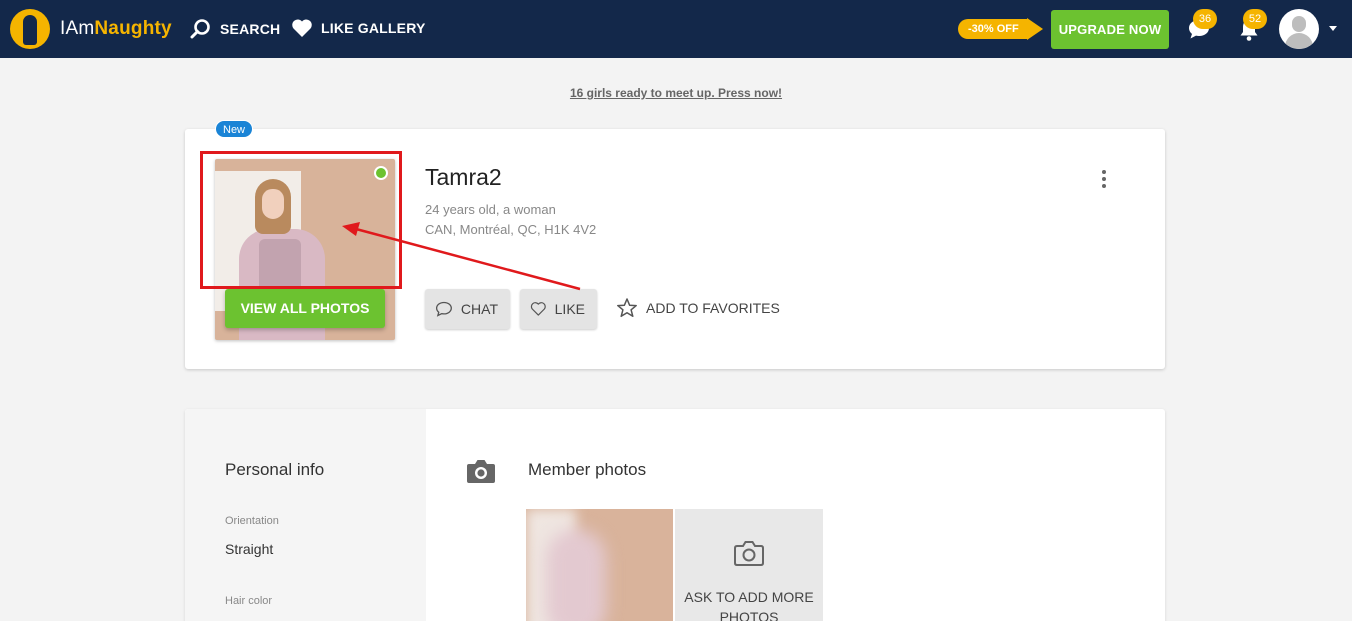 This screenshot has width=1352, height=621. I want to click on ask-to-add-more-photos-button: ASK TO ADD MORE PHOTOS, so click(749, 565).